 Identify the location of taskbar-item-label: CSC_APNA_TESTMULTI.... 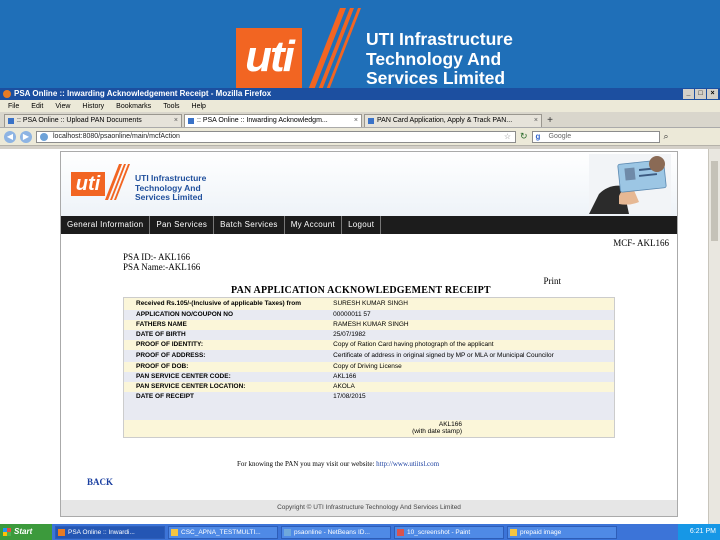
(221, 532).